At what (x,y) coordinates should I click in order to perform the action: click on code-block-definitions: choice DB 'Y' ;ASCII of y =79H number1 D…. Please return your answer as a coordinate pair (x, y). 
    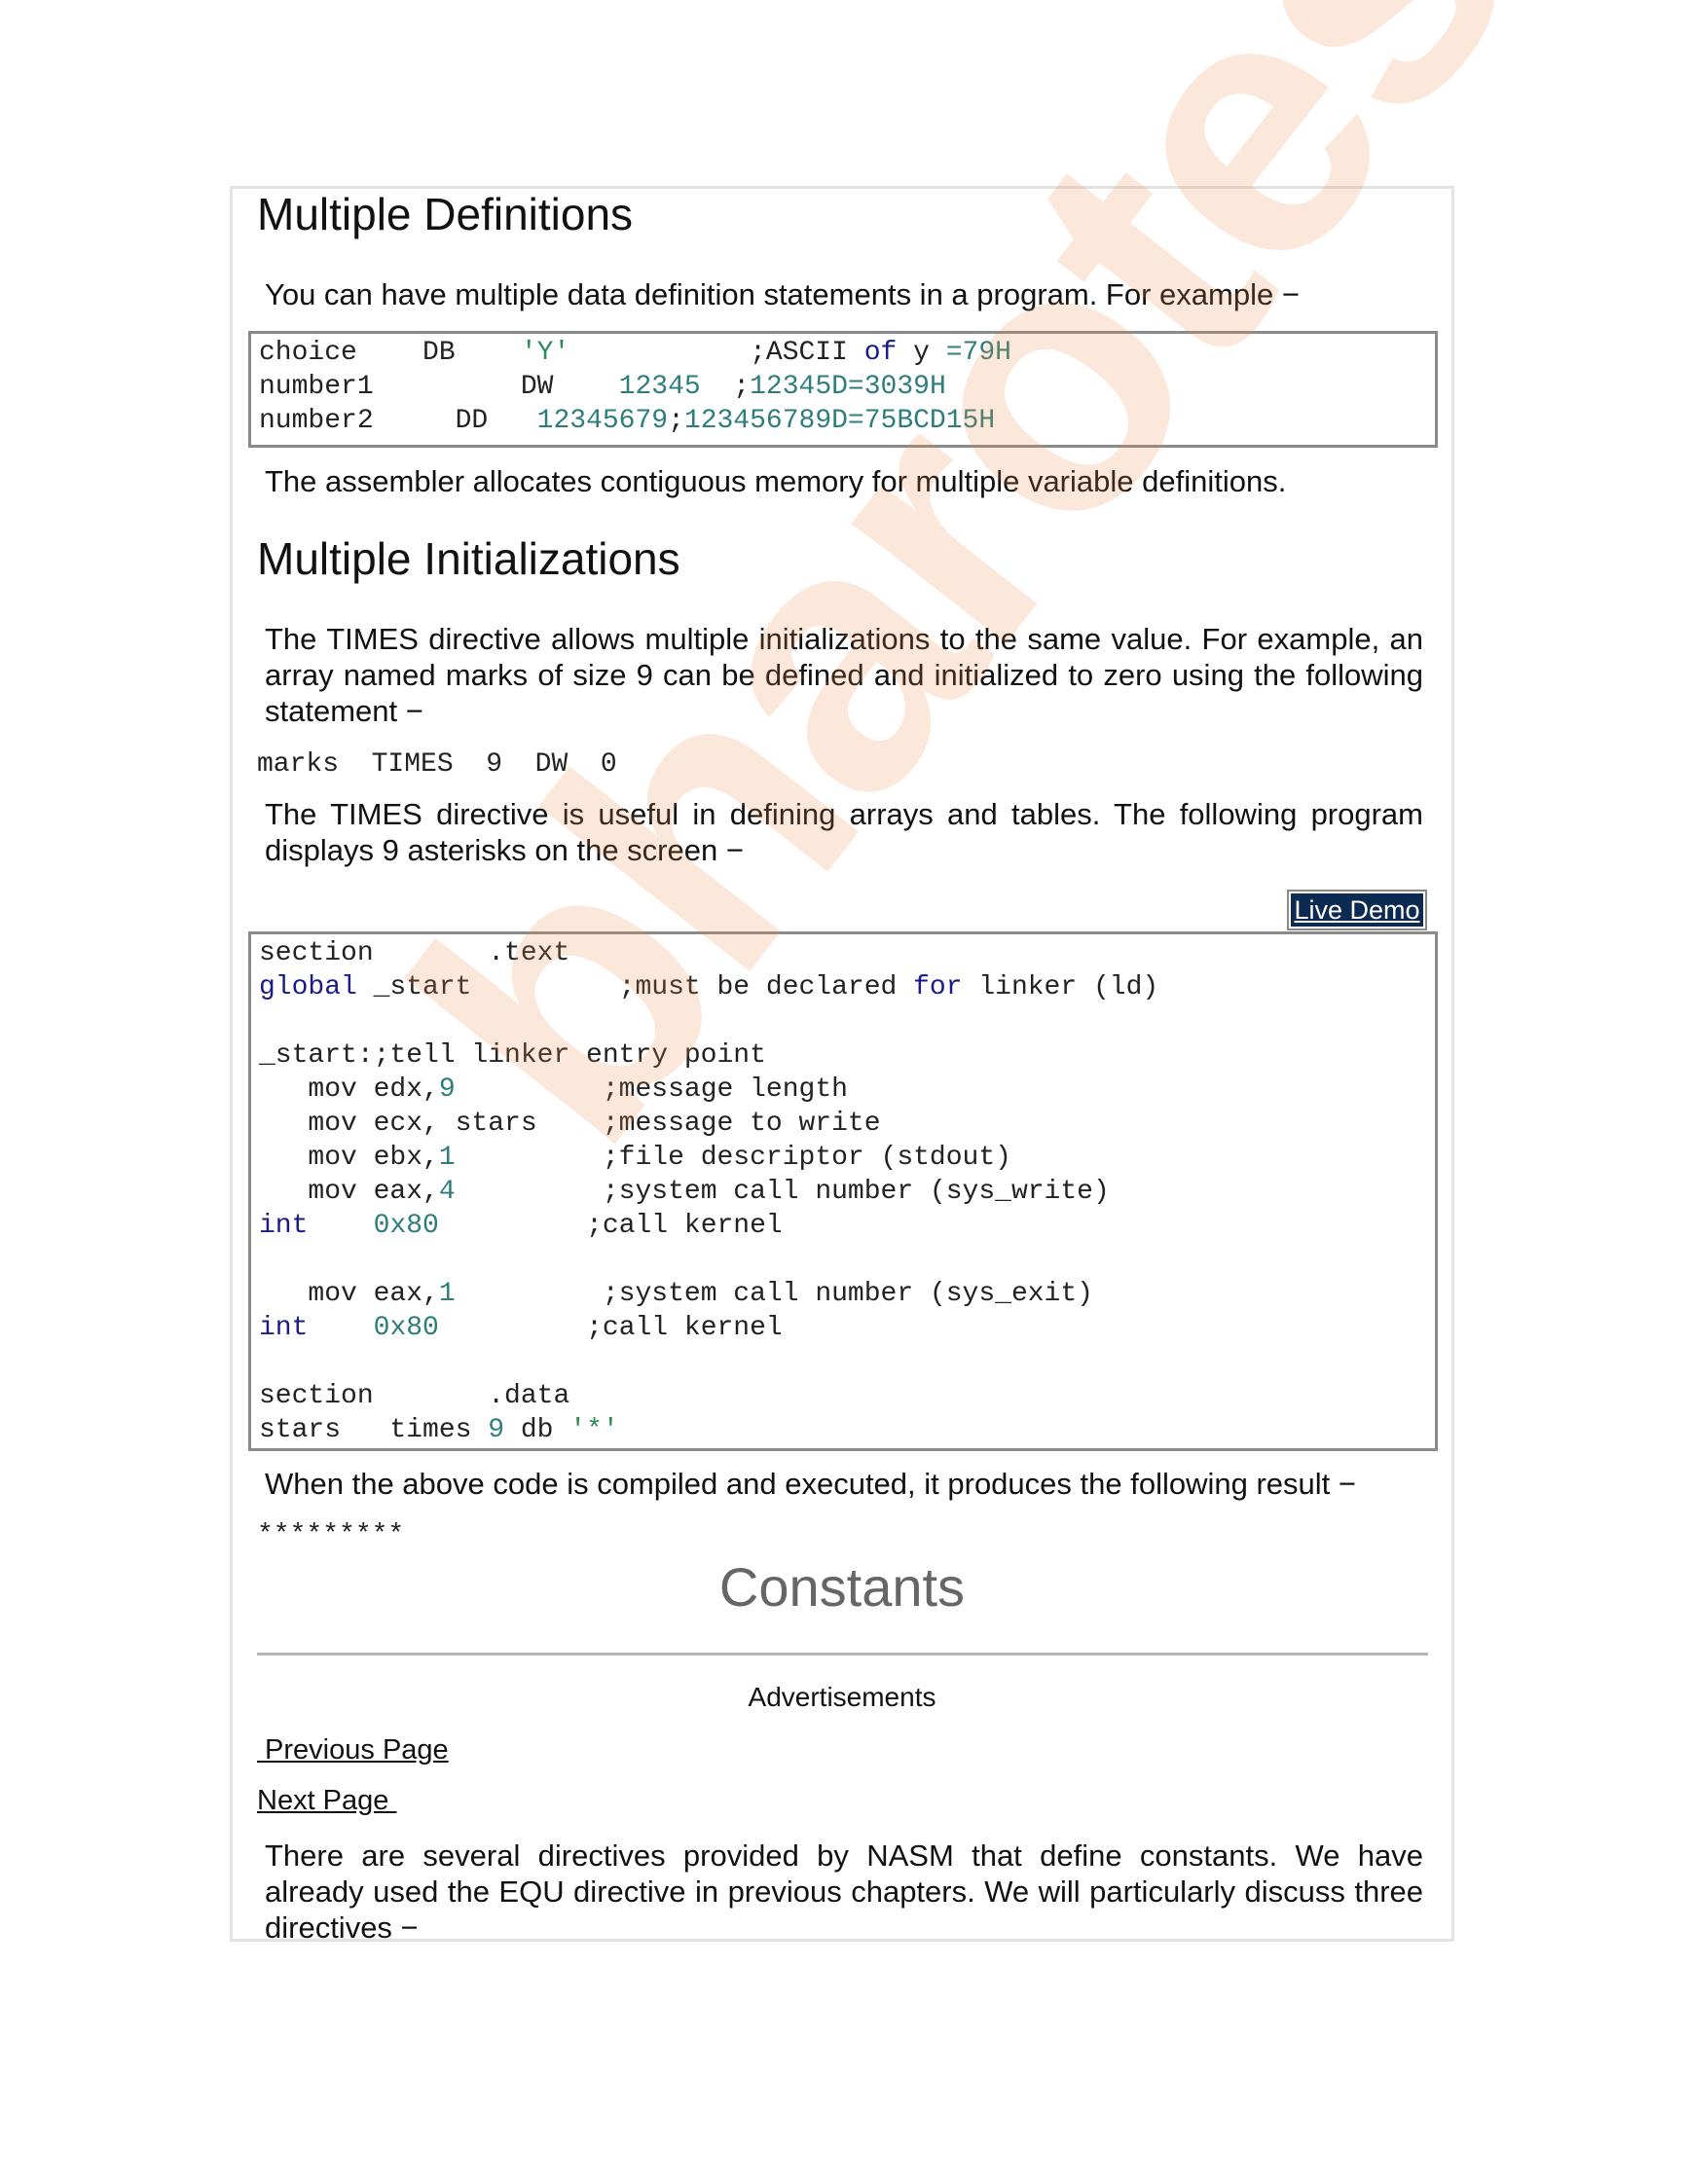
    Looking at the image, I should click on (843, 389).